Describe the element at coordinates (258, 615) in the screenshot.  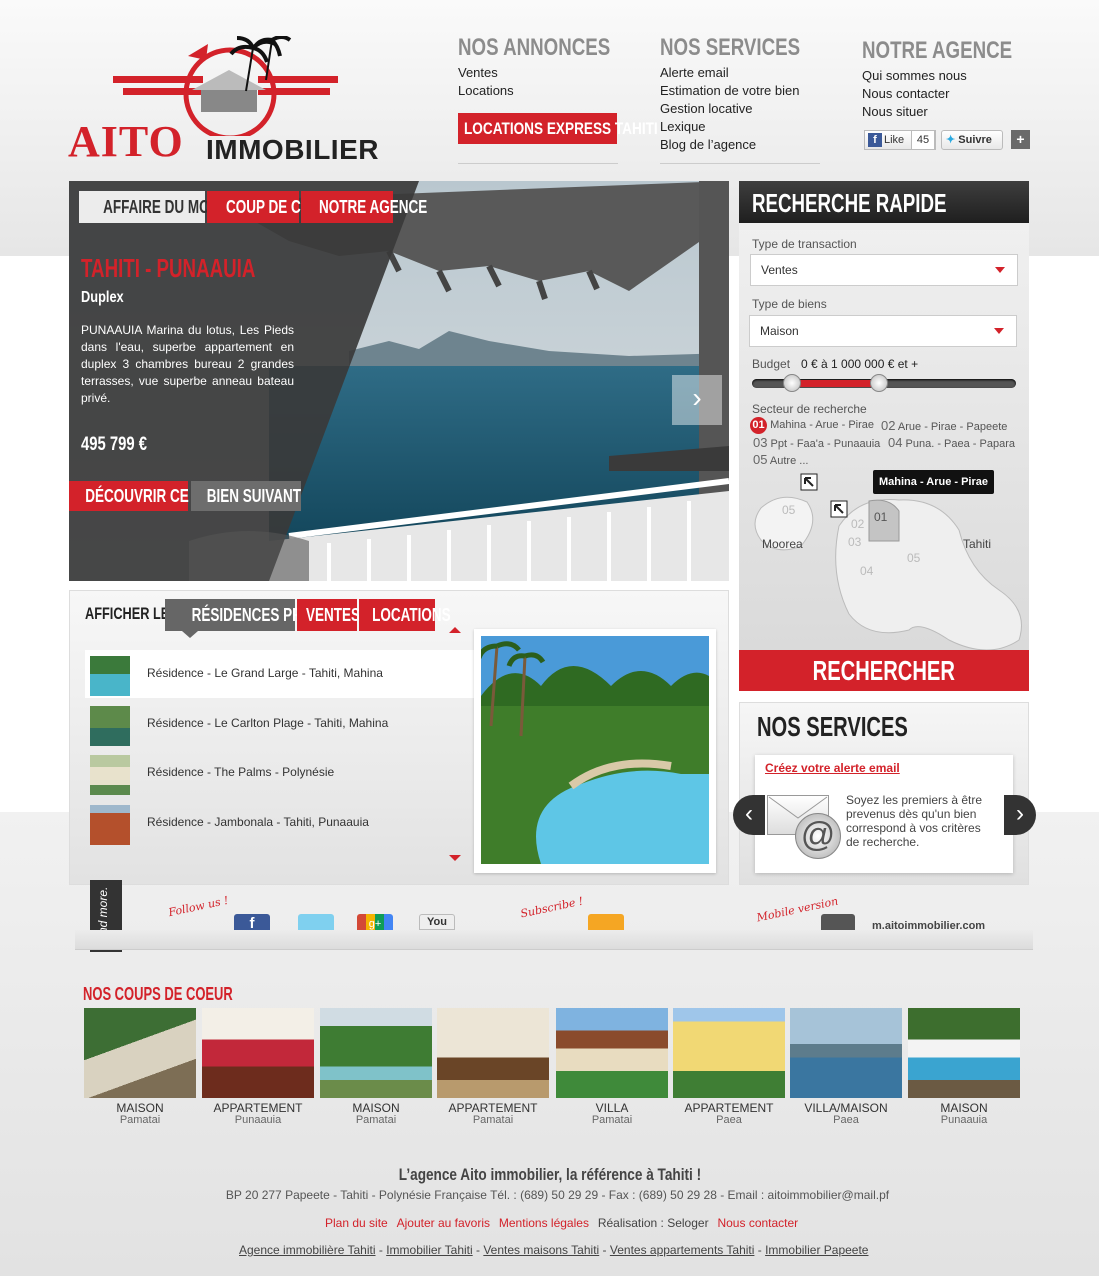
I see `tab-residences-prestige: RÉSIDENCES PRESTIGE` at that location.